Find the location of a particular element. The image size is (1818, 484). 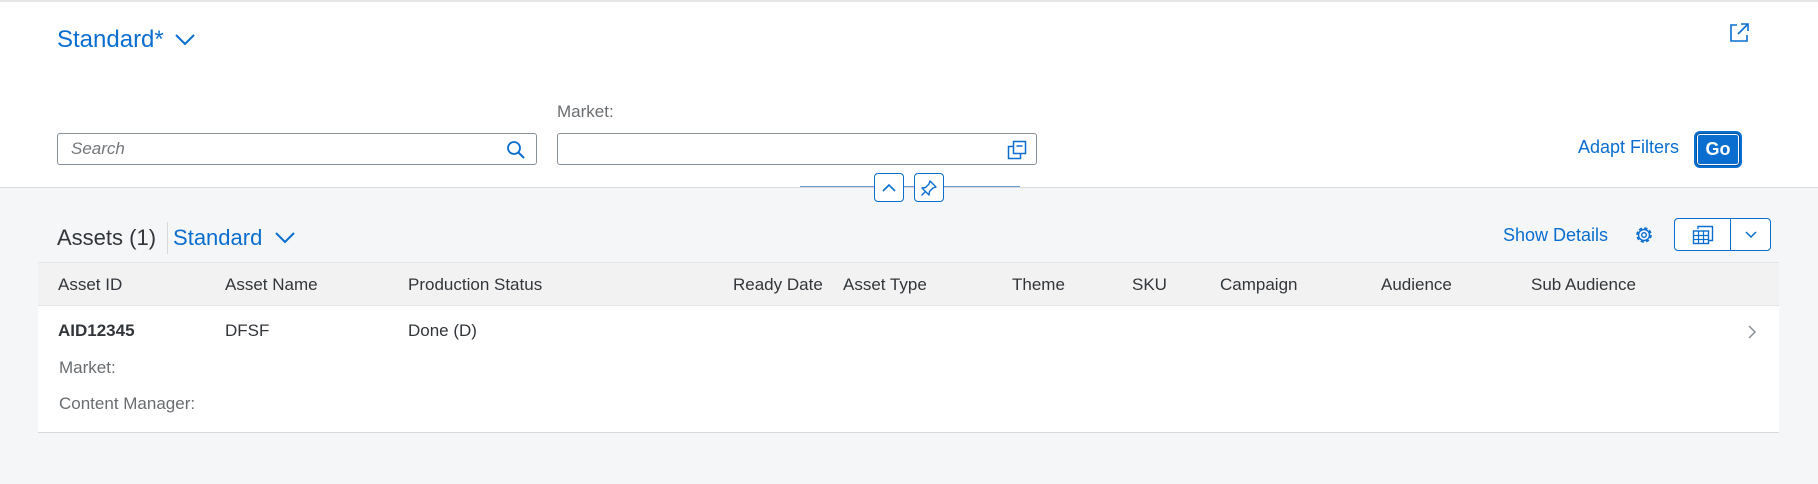

cell-asset-id: AID12345 is located at coordinates (96, 330).